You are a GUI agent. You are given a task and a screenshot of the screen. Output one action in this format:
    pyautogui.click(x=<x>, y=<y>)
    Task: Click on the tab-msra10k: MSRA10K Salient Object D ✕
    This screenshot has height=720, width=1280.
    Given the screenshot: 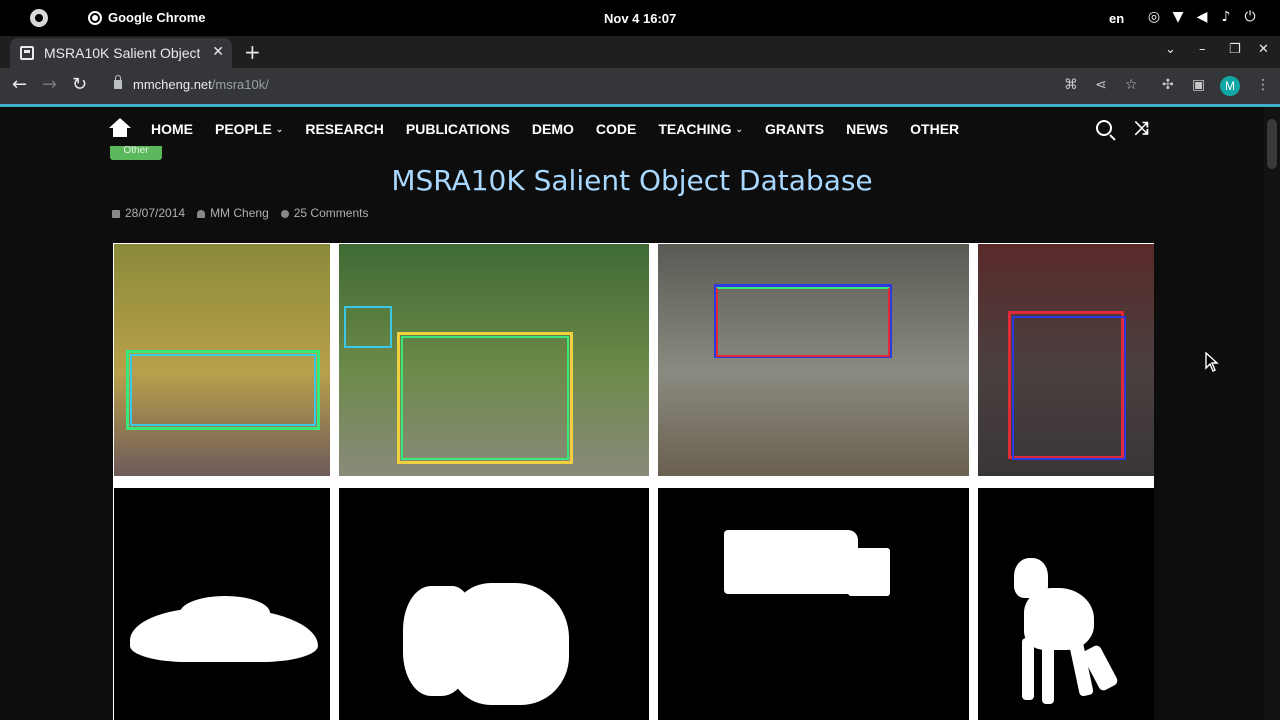 What is the action you would take?
    pyautogui.click(x=121, y=53)
    